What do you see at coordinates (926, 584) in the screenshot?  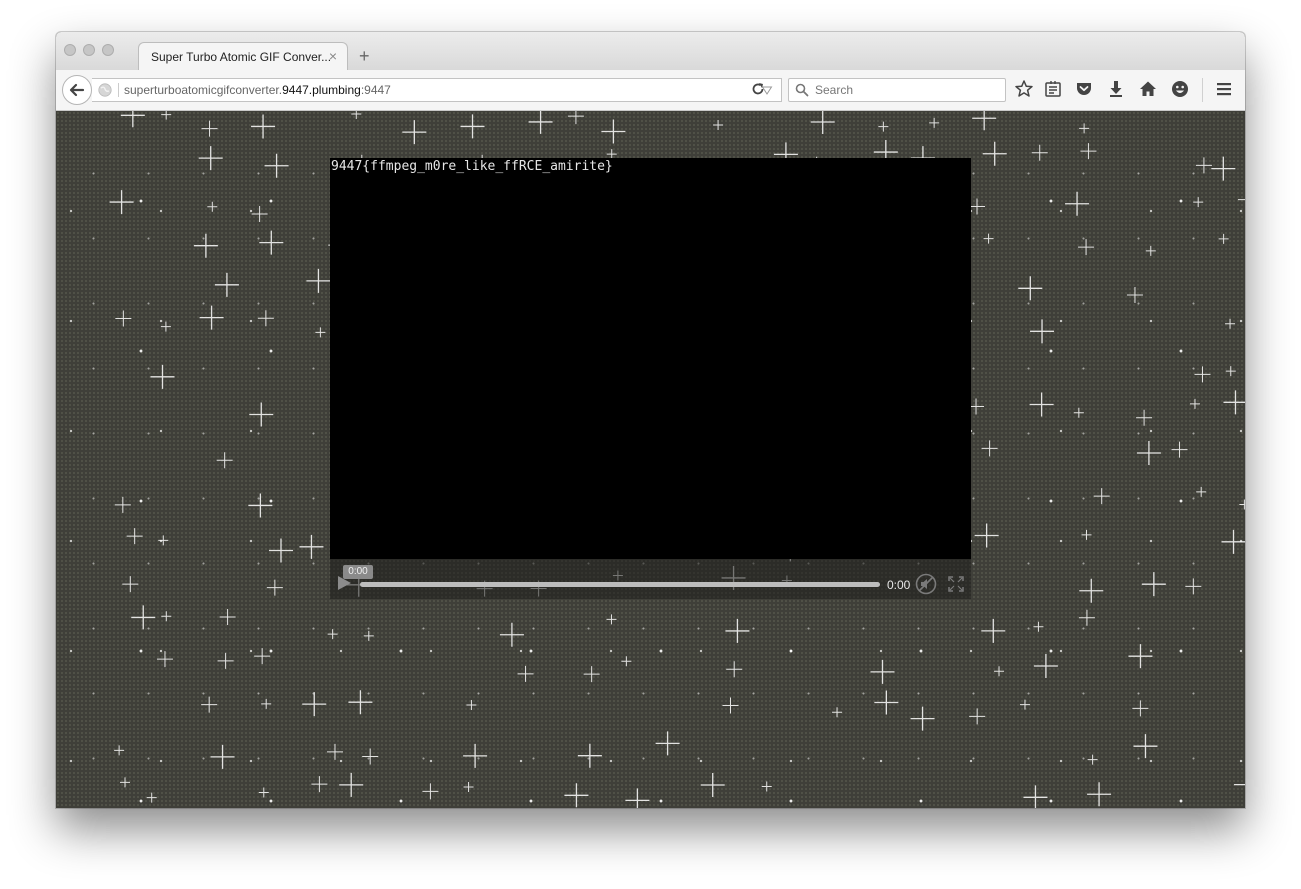 I see `mute-icon` at bounding box center [926, 584].